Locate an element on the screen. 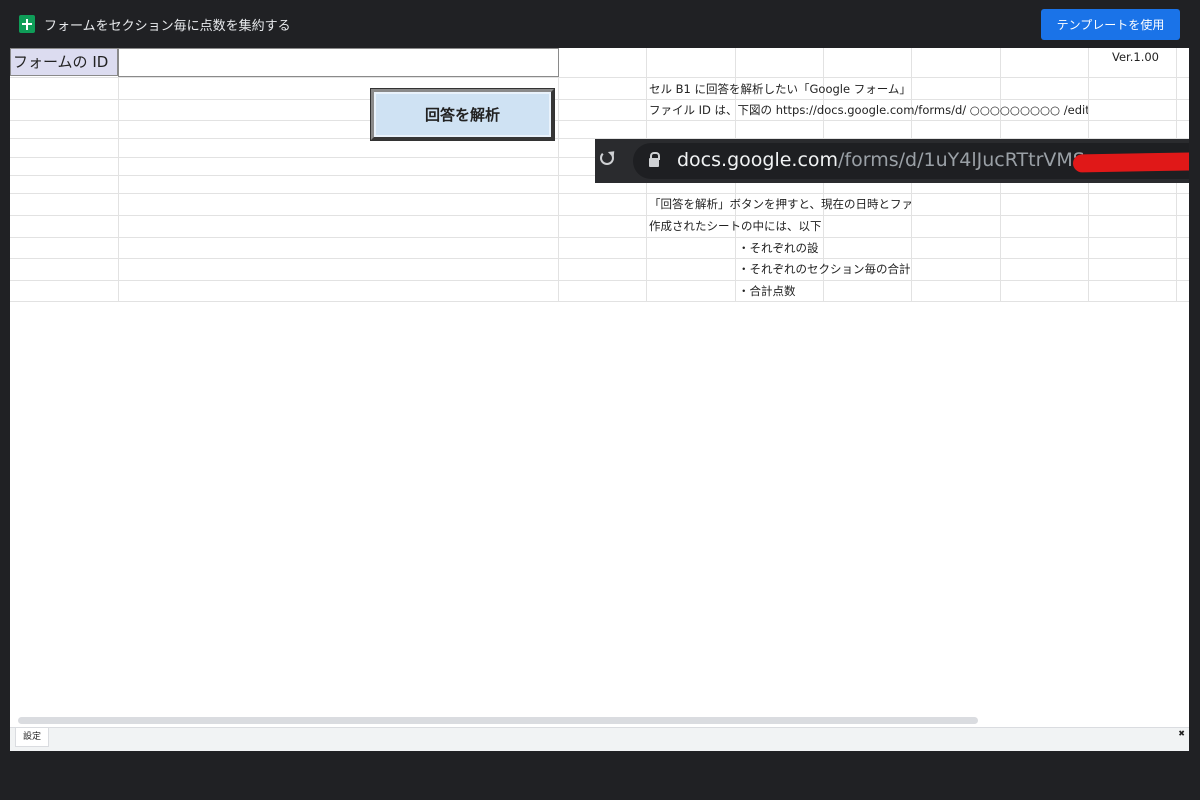 This screenshot has height=800, width=1200. instruction-line-3: 「回答を解析」ボタンを押すと、現在の日時とファ is located at coordinates (780, 204).